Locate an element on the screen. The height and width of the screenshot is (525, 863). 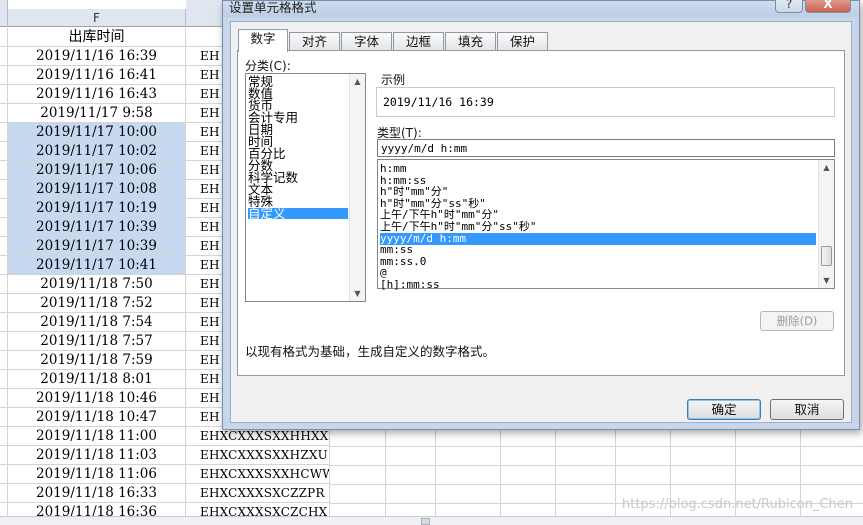
format-scrollbar: ▲ ▼ is located at coordinates (826, 224).